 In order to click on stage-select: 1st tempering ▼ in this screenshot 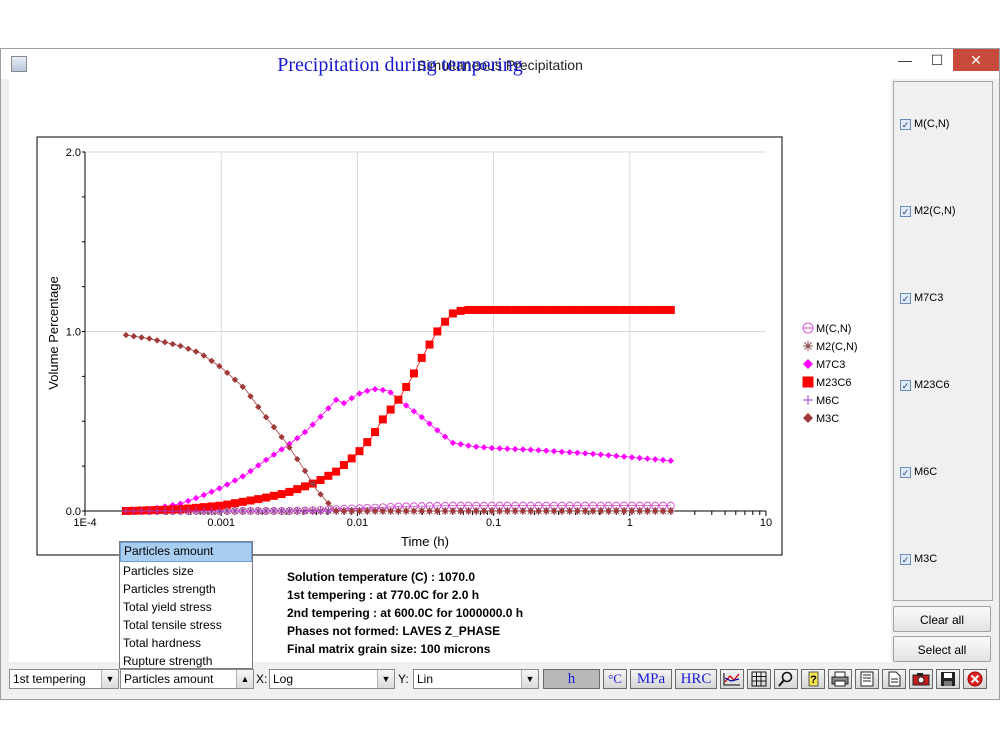, I will do `click(64, 679)`.